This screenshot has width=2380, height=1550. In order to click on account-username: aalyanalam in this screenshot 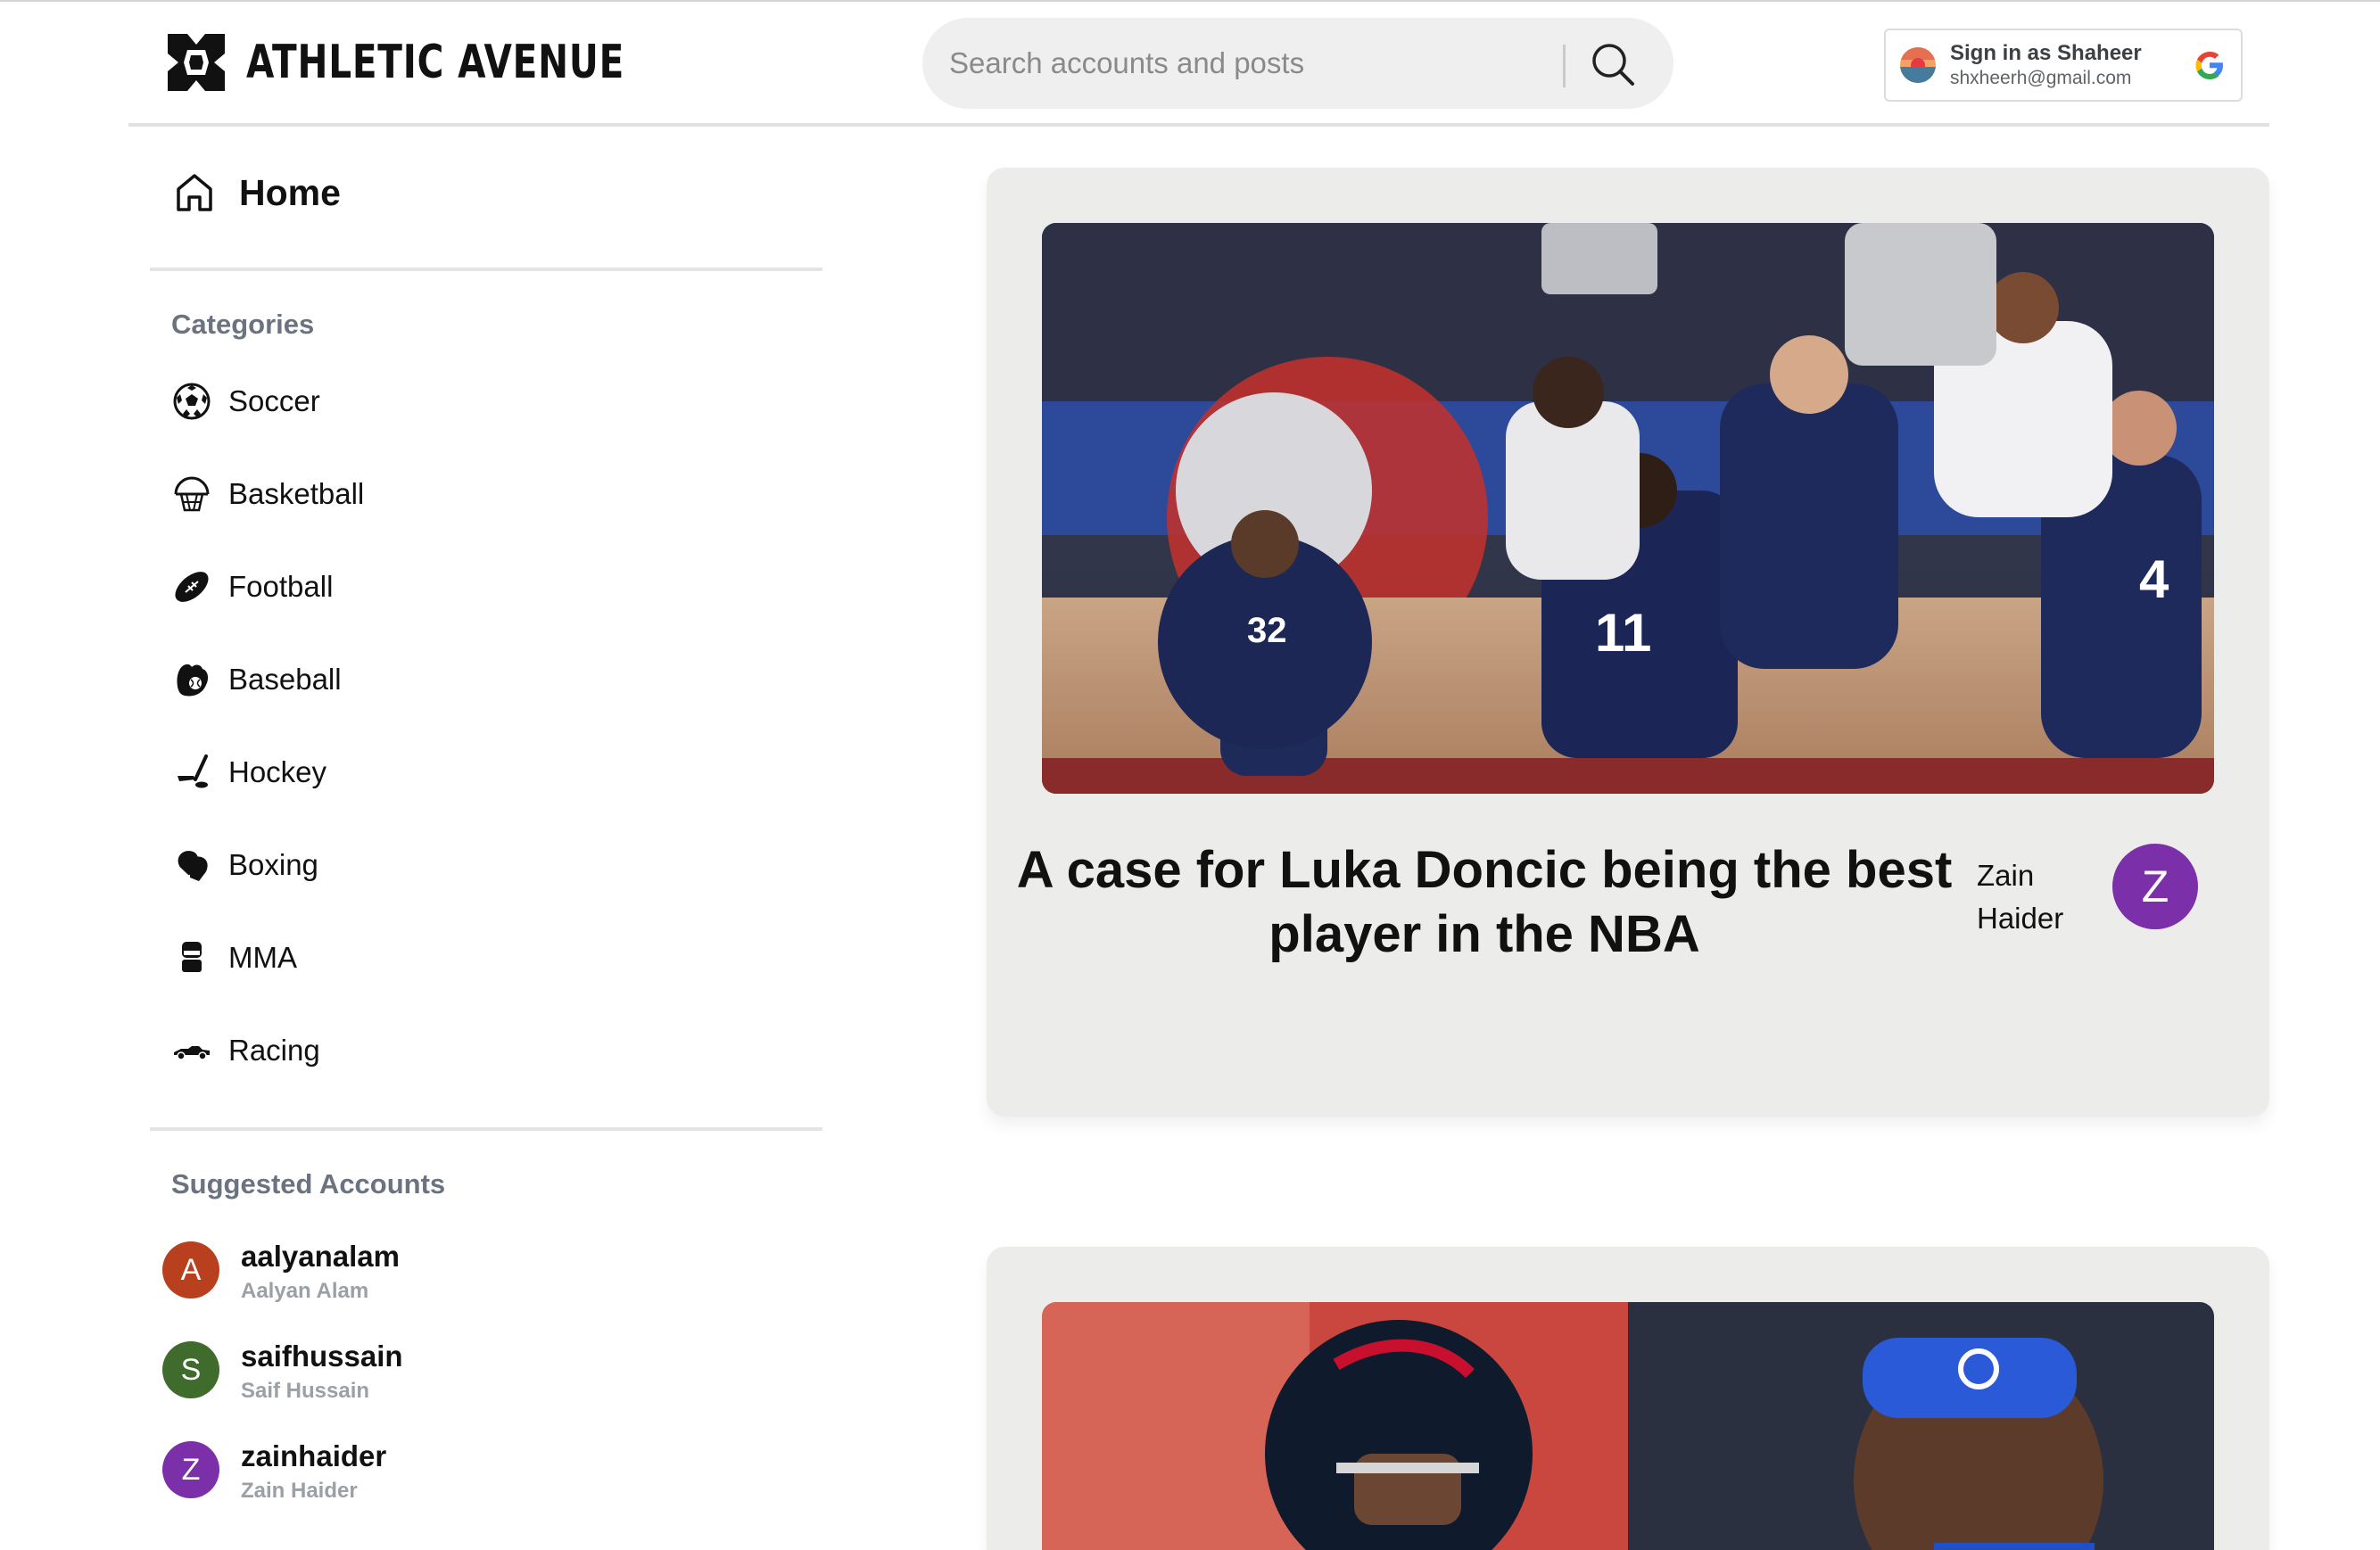, I will do `click(320, 1256)`.